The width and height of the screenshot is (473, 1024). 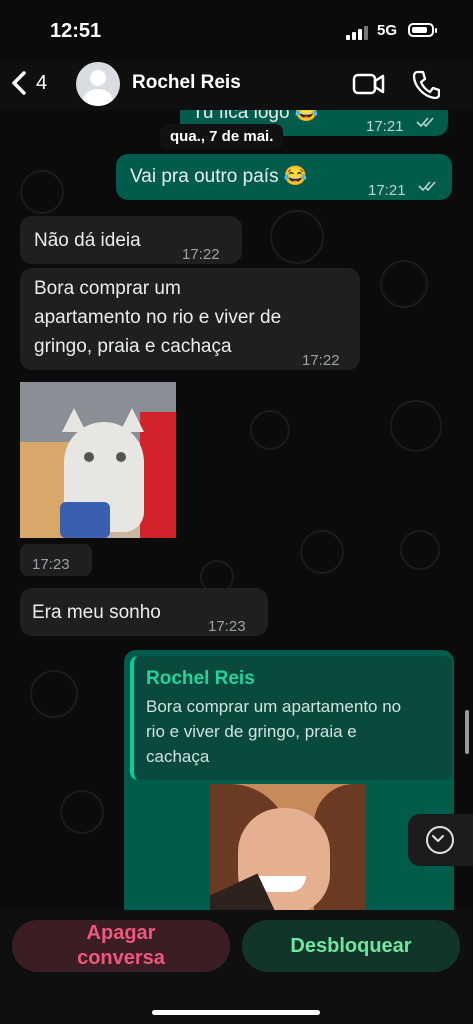 I want to click on message-text: Era meu sonho, so click(x=96, y=612).